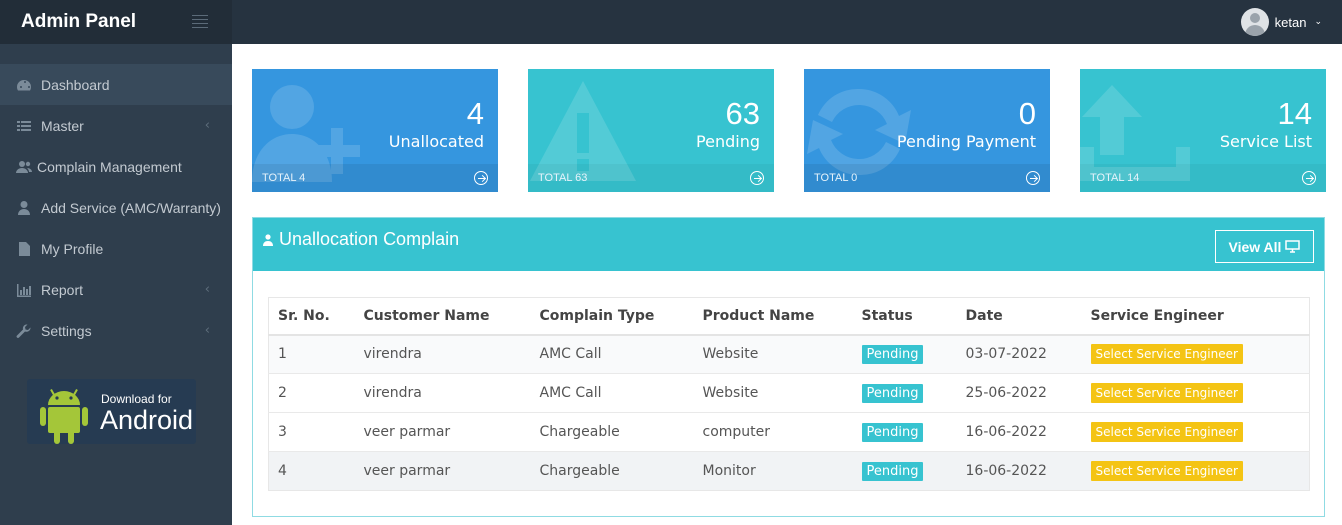  What do you see at coordinates (131, 207) in the screenshot?
I see `sidebar-item-label: Add Service (AMC/Warranty)` at bounding box center [131, 207].